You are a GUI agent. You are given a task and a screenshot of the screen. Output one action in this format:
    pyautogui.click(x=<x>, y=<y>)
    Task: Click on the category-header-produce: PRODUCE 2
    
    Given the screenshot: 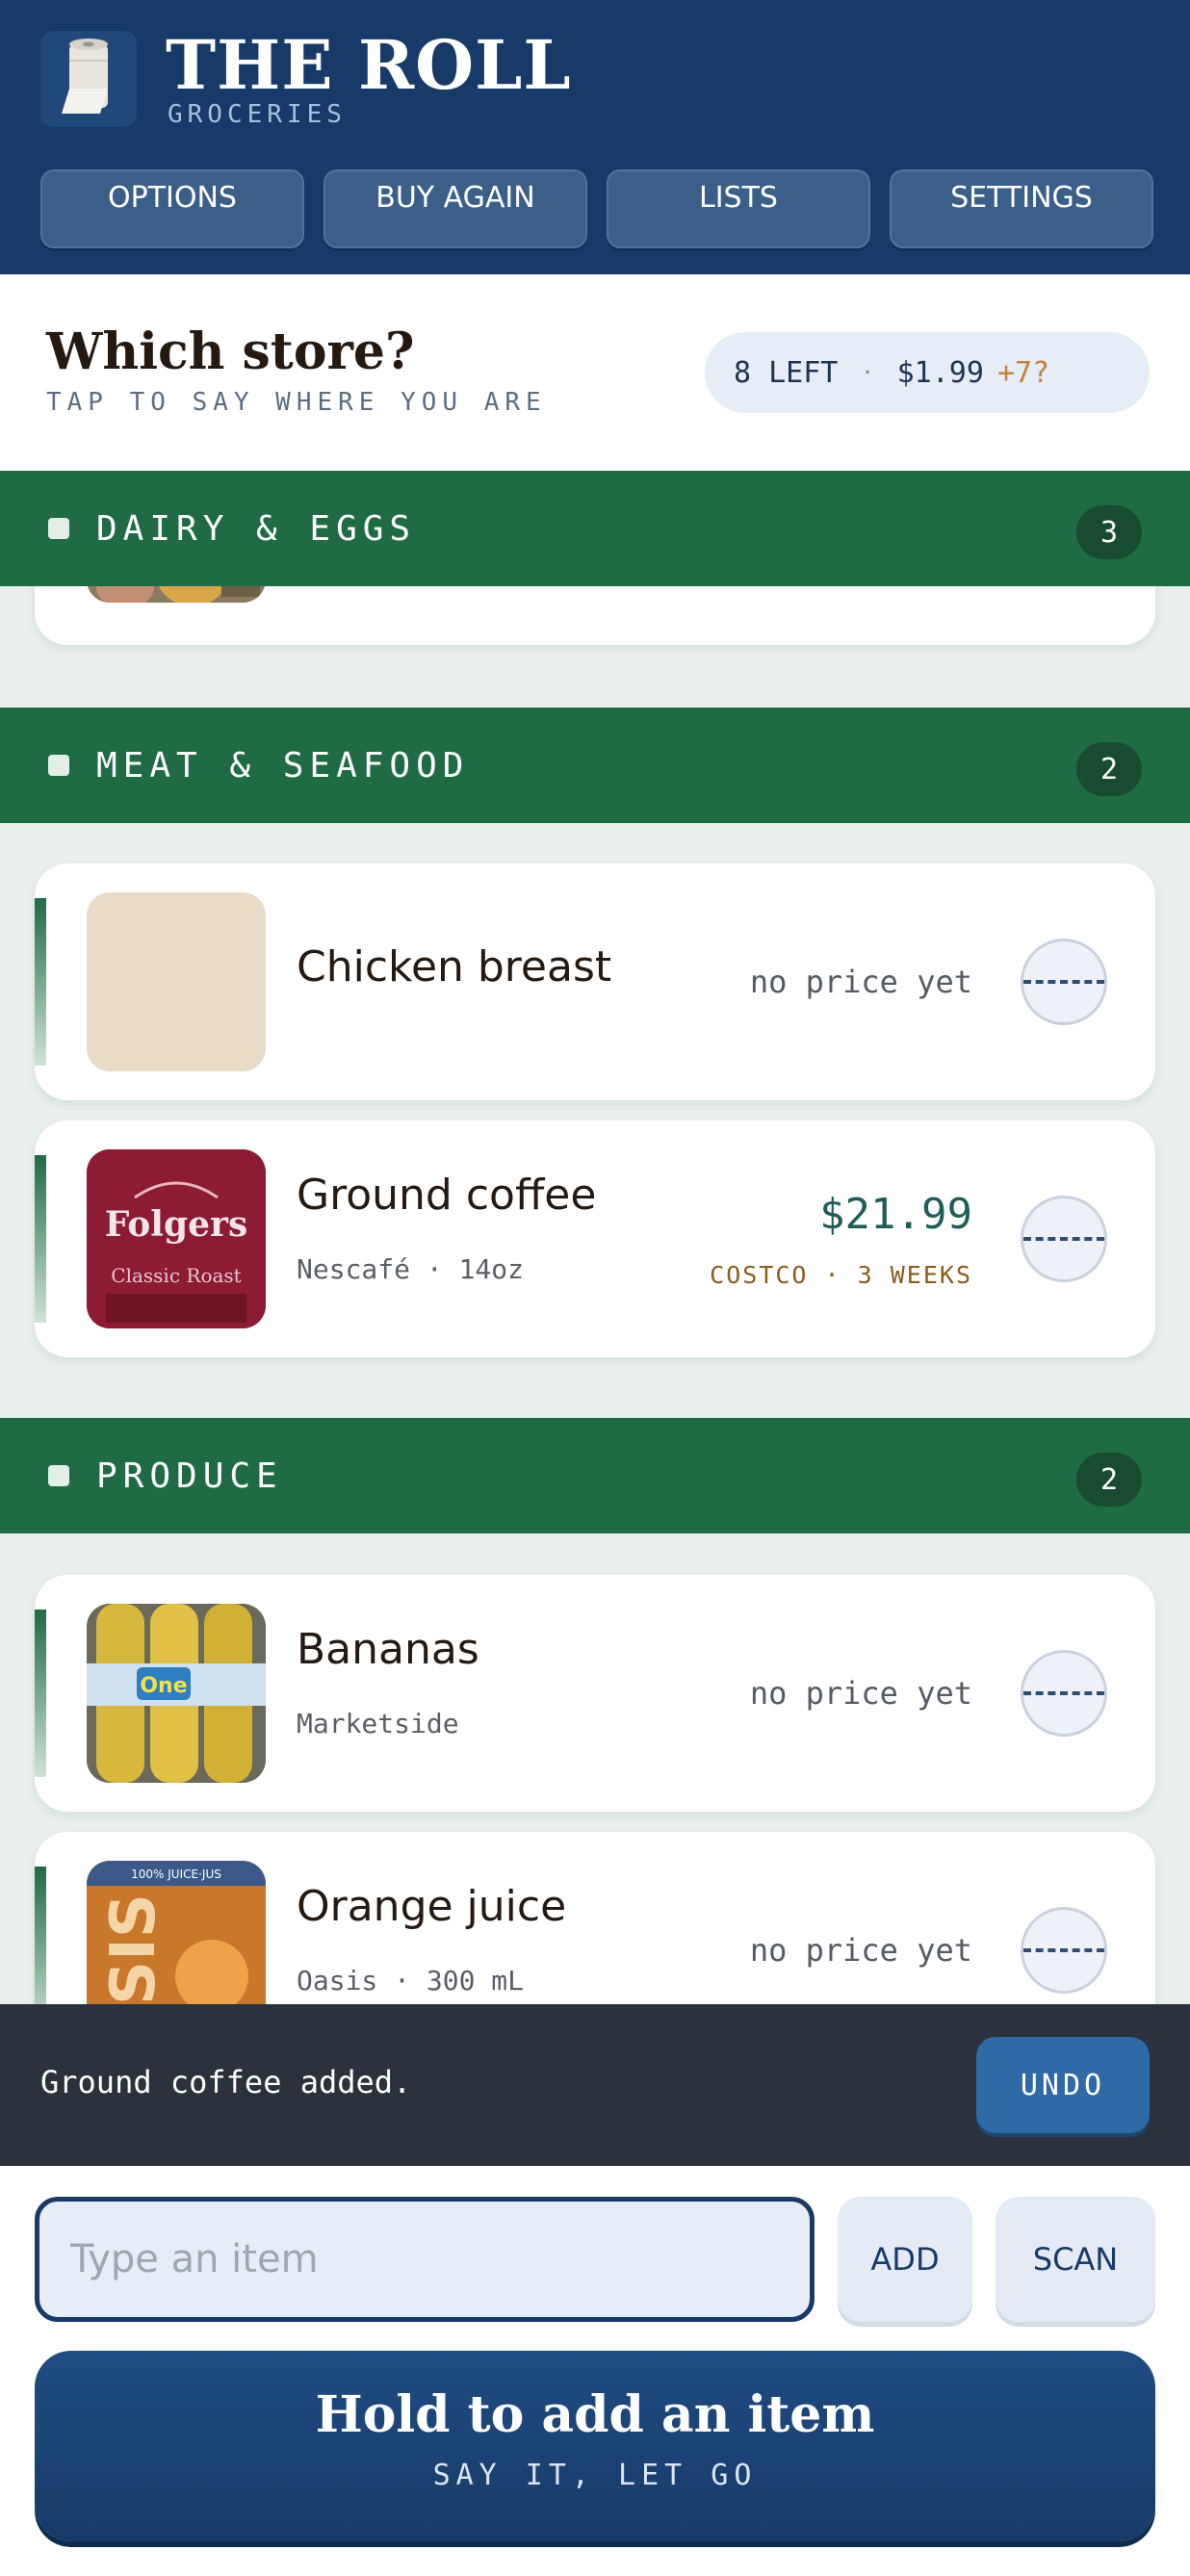 What is the action you would take?
    pyautogui.click(x=595, y=1476)
    